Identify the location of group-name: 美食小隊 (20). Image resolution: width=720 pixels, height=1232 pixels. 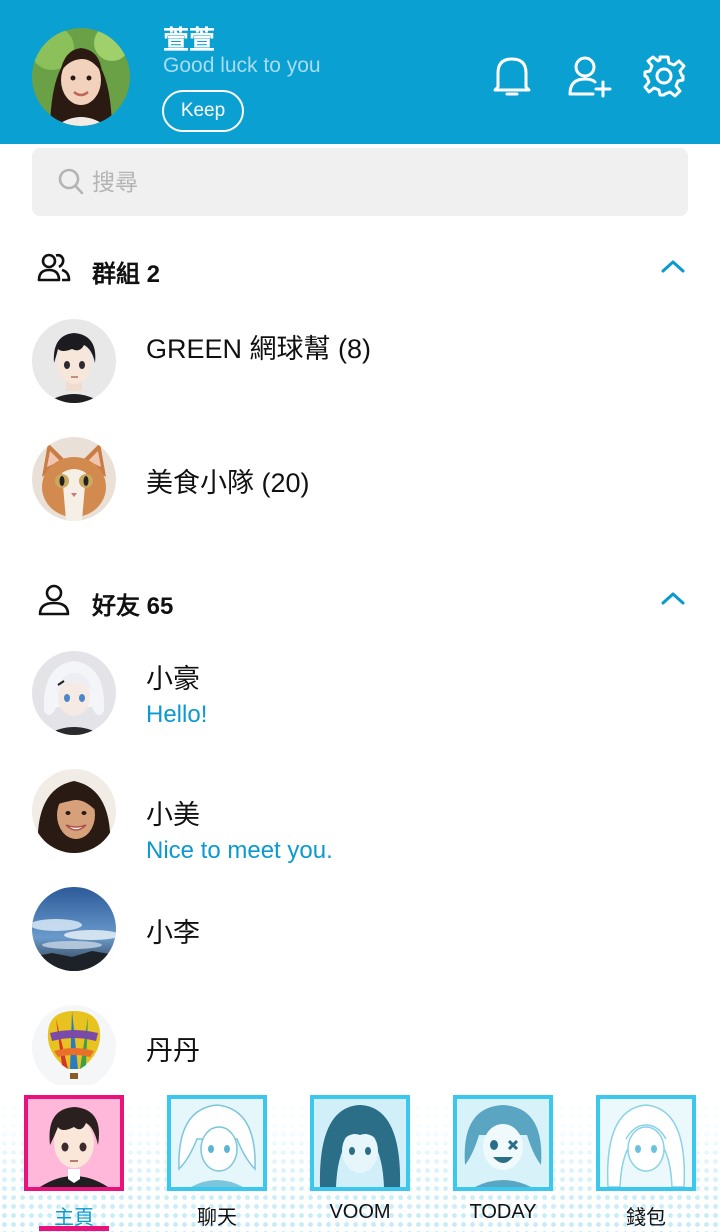
(228, 483).